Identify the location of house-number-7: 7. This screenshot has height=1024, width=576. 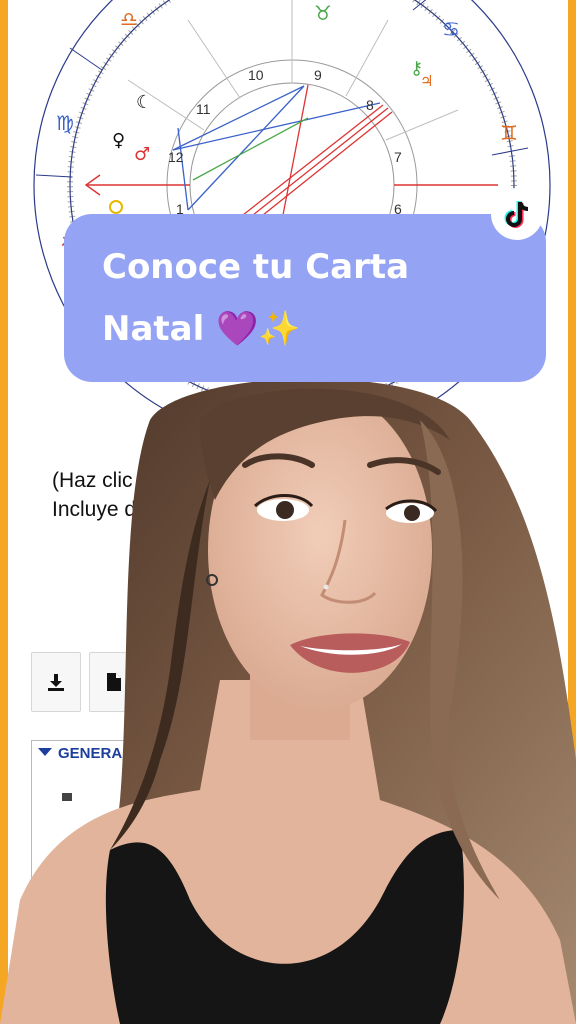
(398, 157).